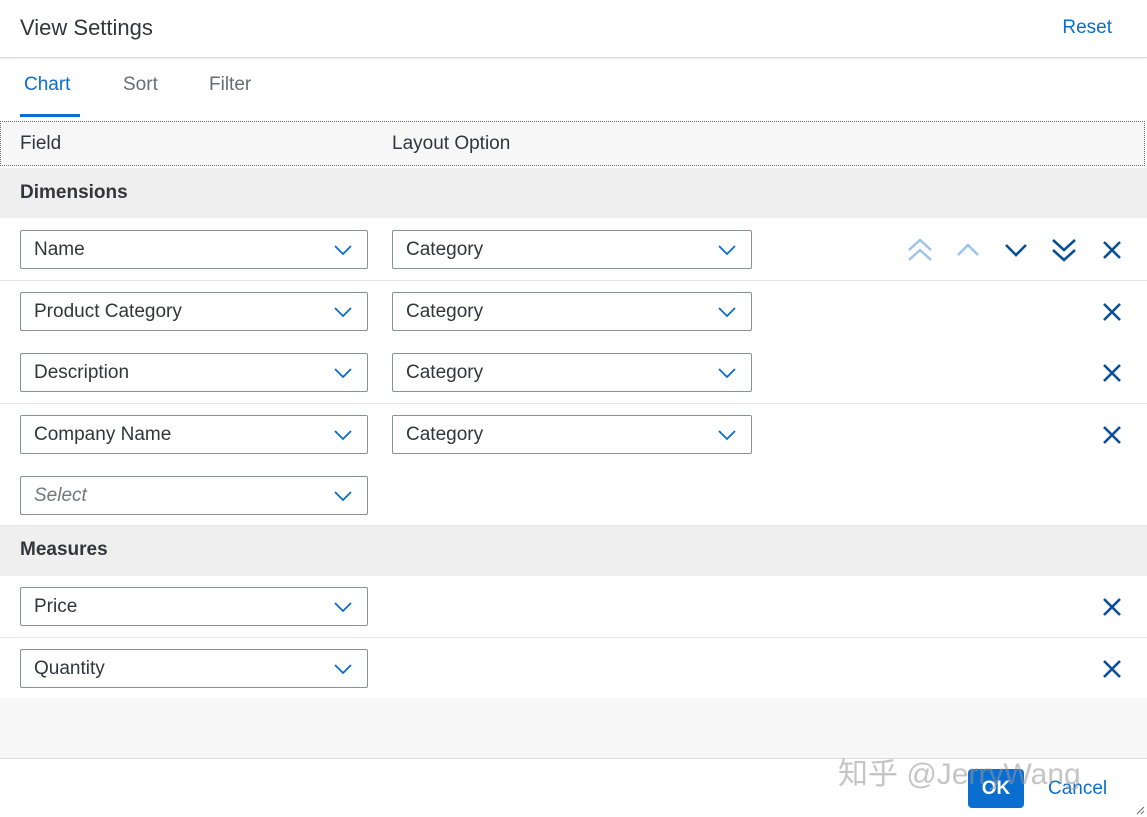 This screenshot has height=817, width=1147. Describe the element at coordinates (968, 250) in the screenshot. I see `move-up-icon` at that location.